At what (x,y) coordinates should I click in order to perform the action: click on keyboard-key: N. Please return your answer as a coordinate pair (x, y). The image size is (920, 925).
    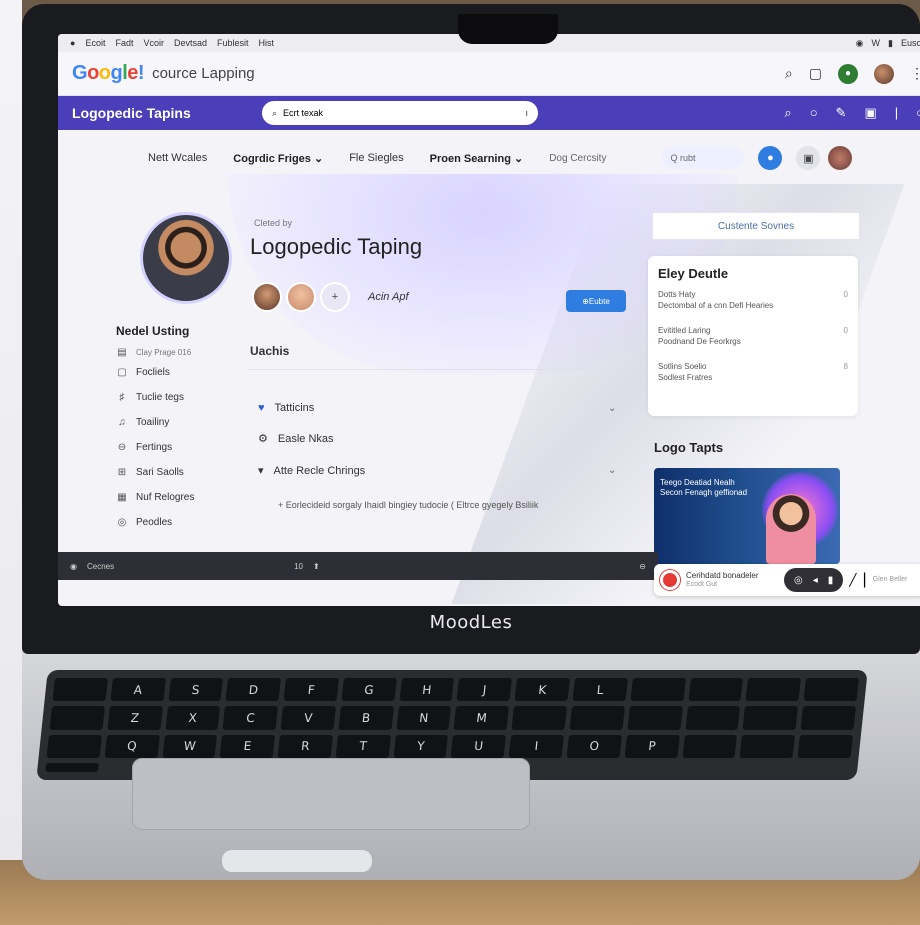
    Looking at the image, I should click on (424, 718).